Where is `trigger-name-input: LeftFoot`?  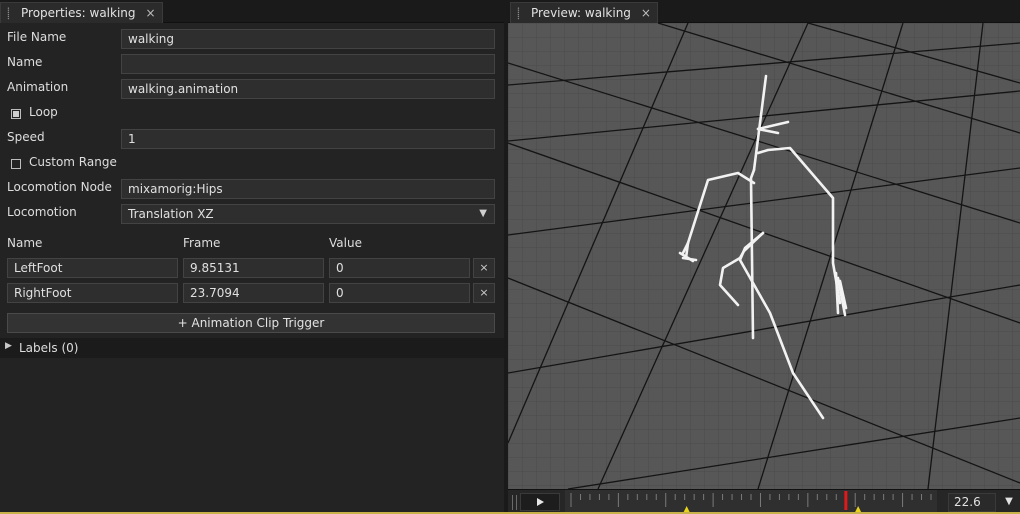
trigger-name-input: LeftFoot is located at coordinates (92, 268).